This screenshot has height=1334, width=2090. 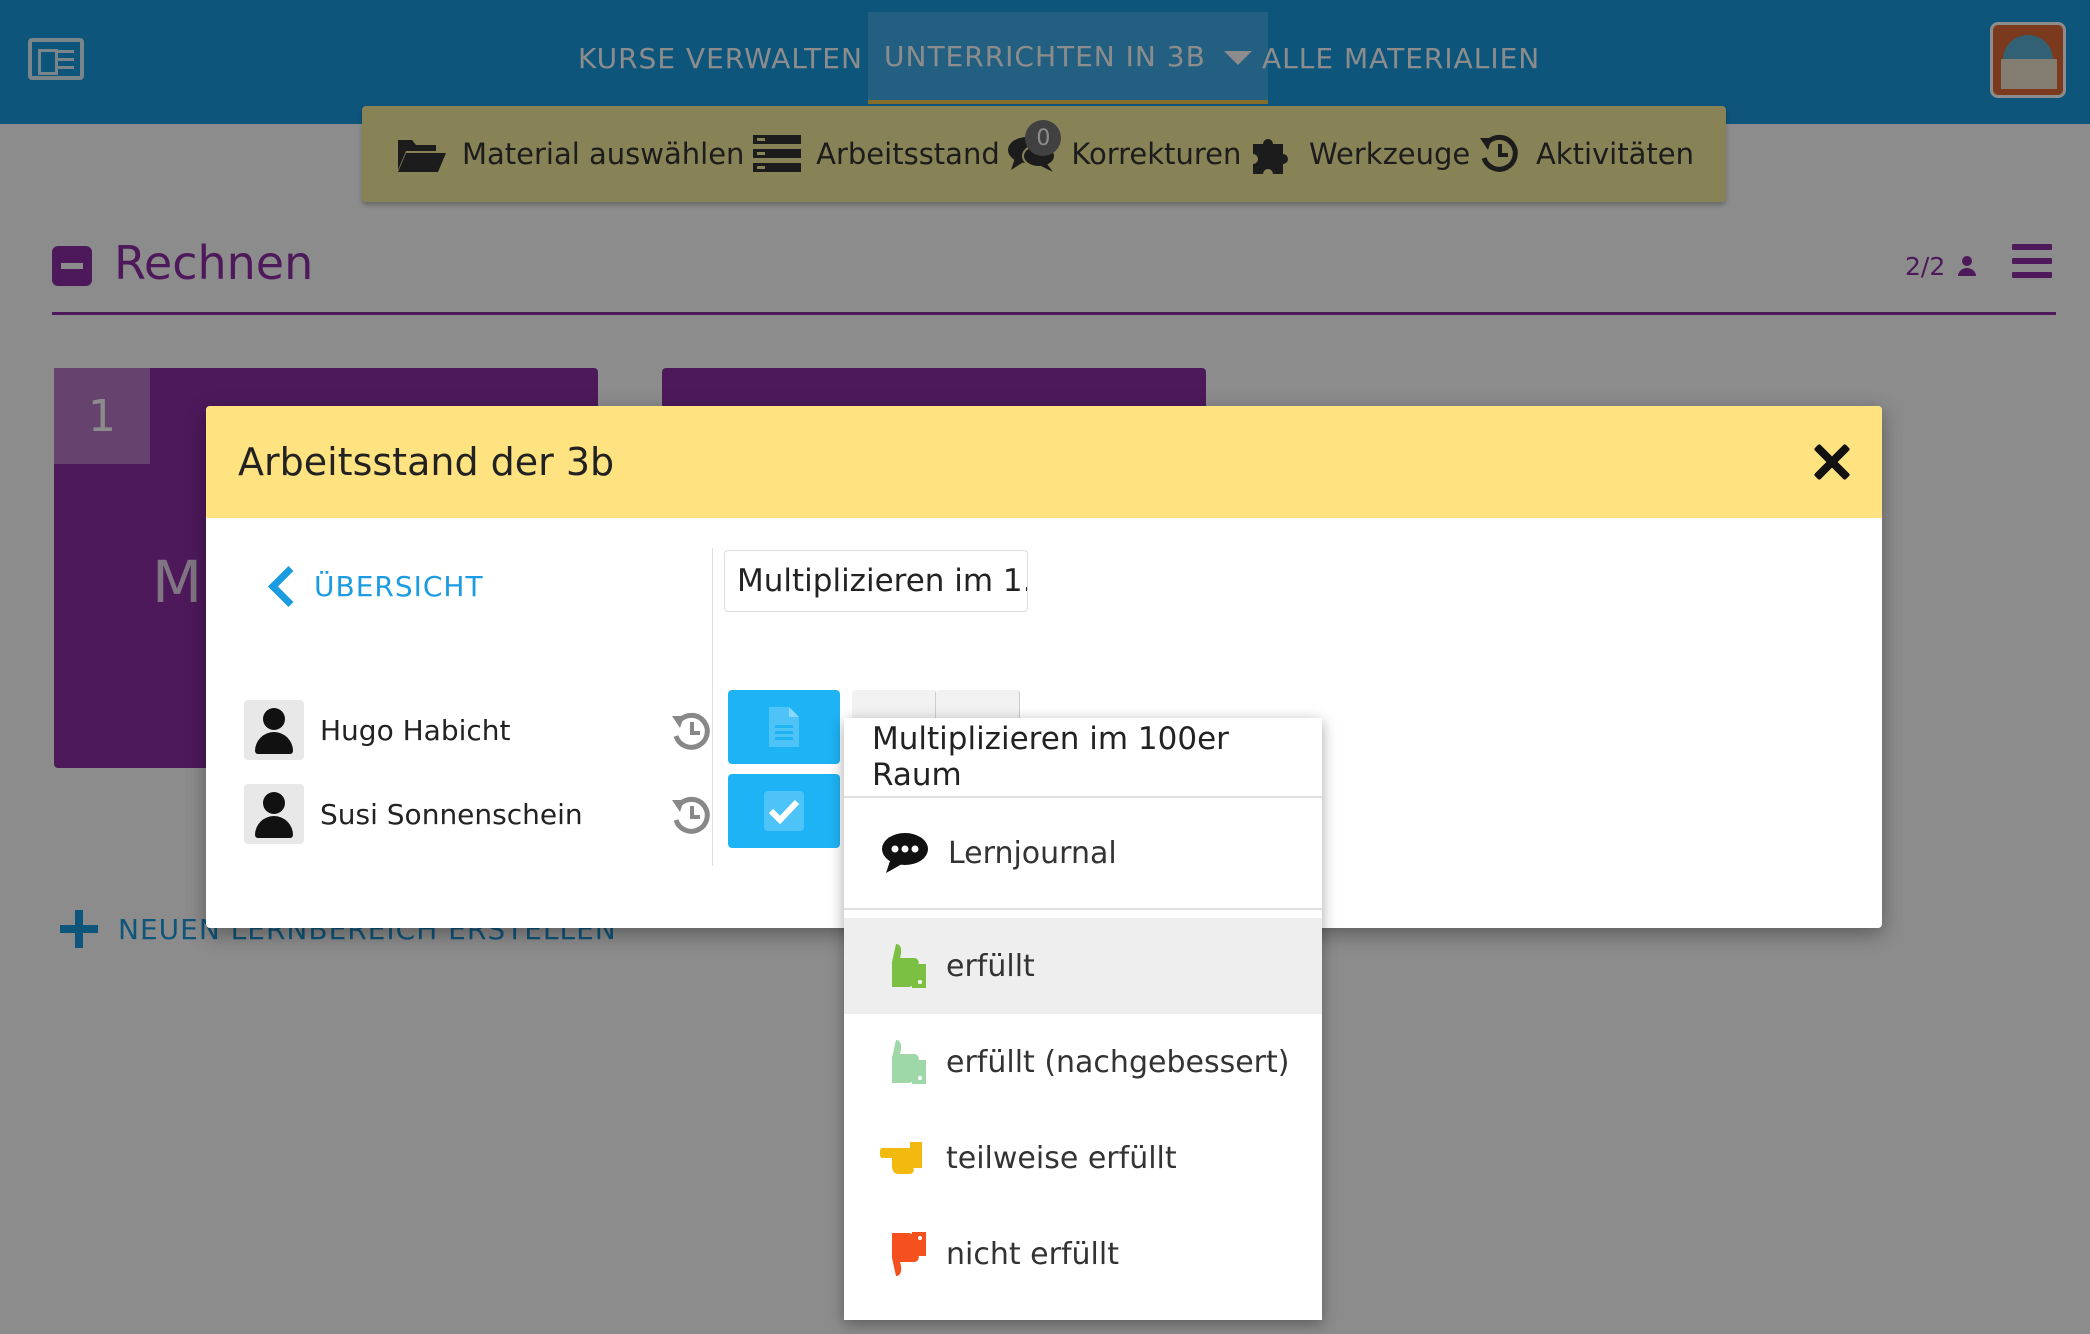 I want to click on close-icon, so click(x=1832, y=462).